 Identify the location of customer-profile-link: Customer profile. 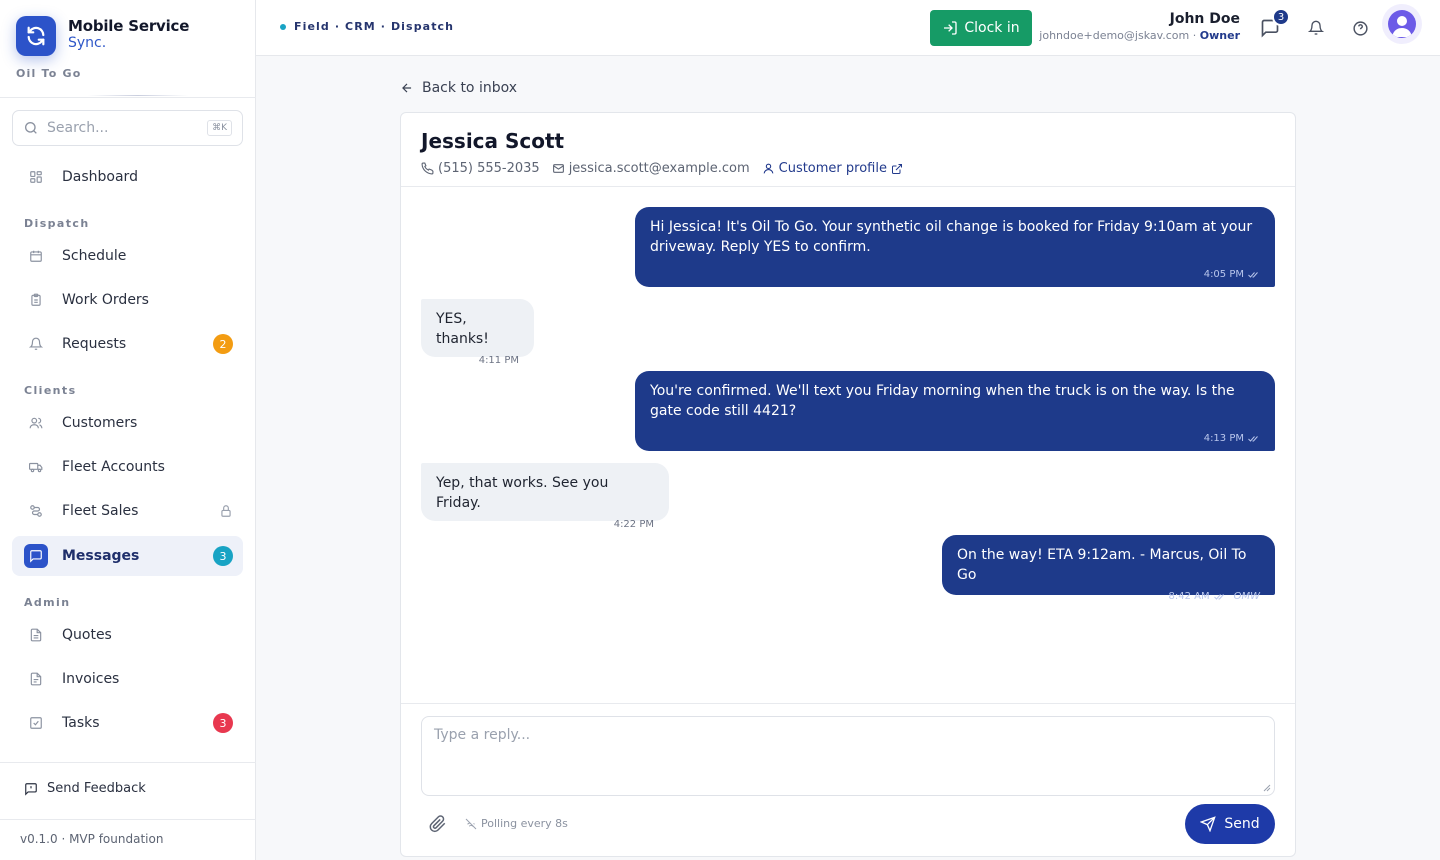
(832, 168).